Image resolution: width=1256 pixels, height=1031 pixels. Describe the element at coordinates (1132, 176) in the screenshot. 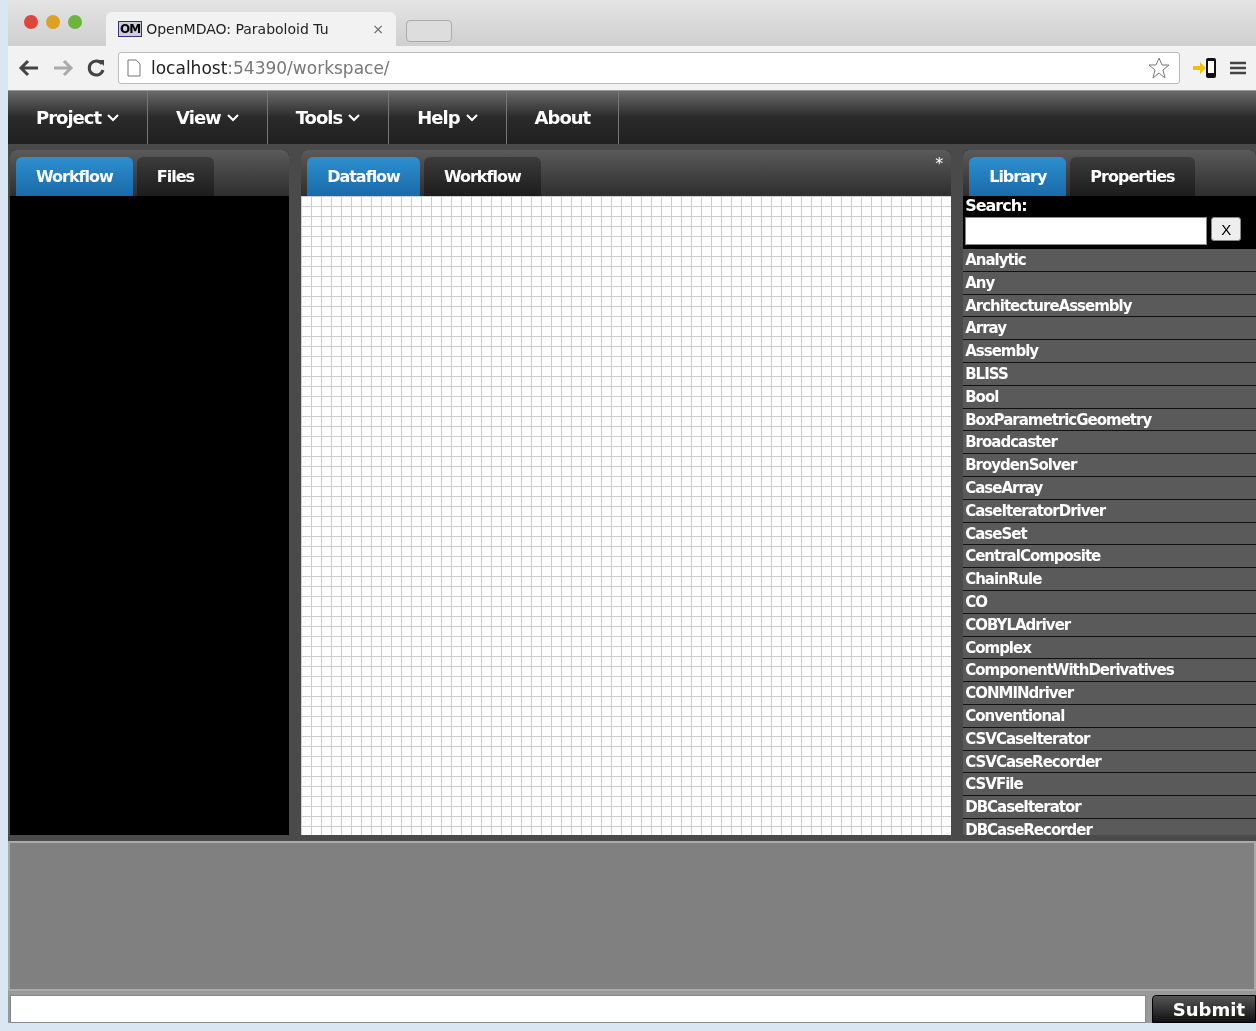

I see `panel-tab: Properties` at that location.